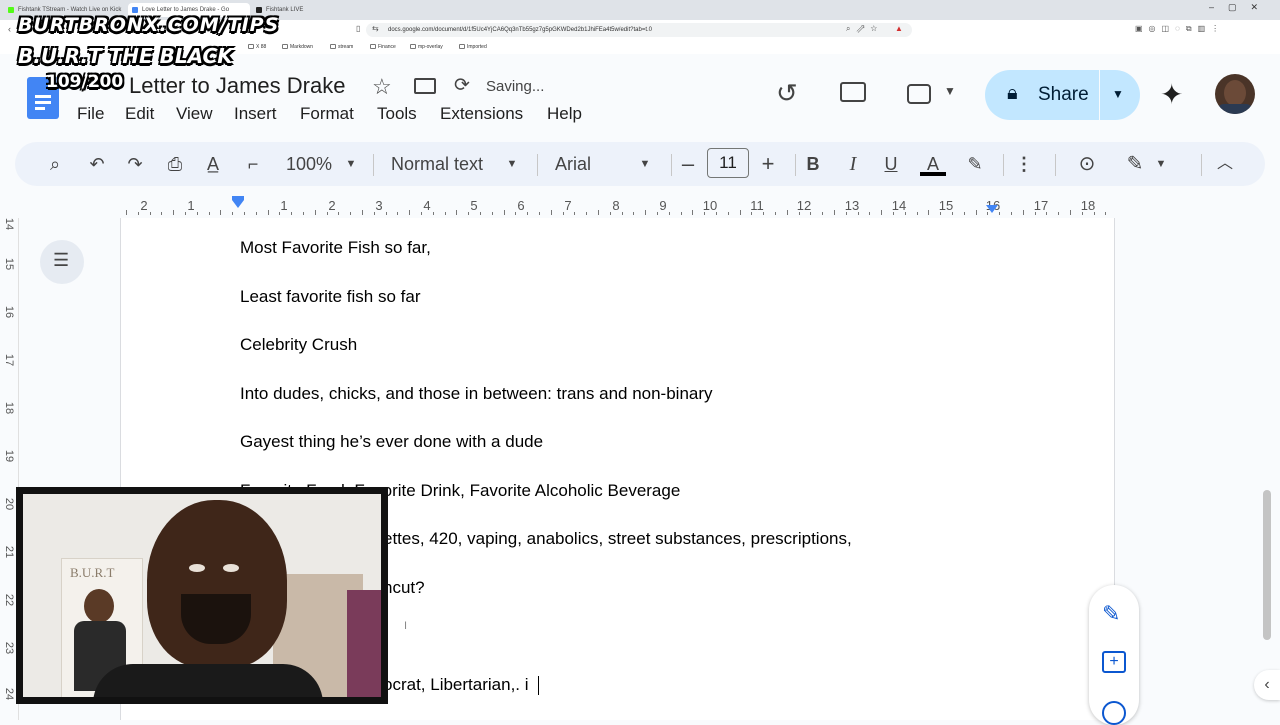 The width and height of the screenshot is (1280, 725). I want to click on share-button: 🔒︎ Share, so click(1042, 95).